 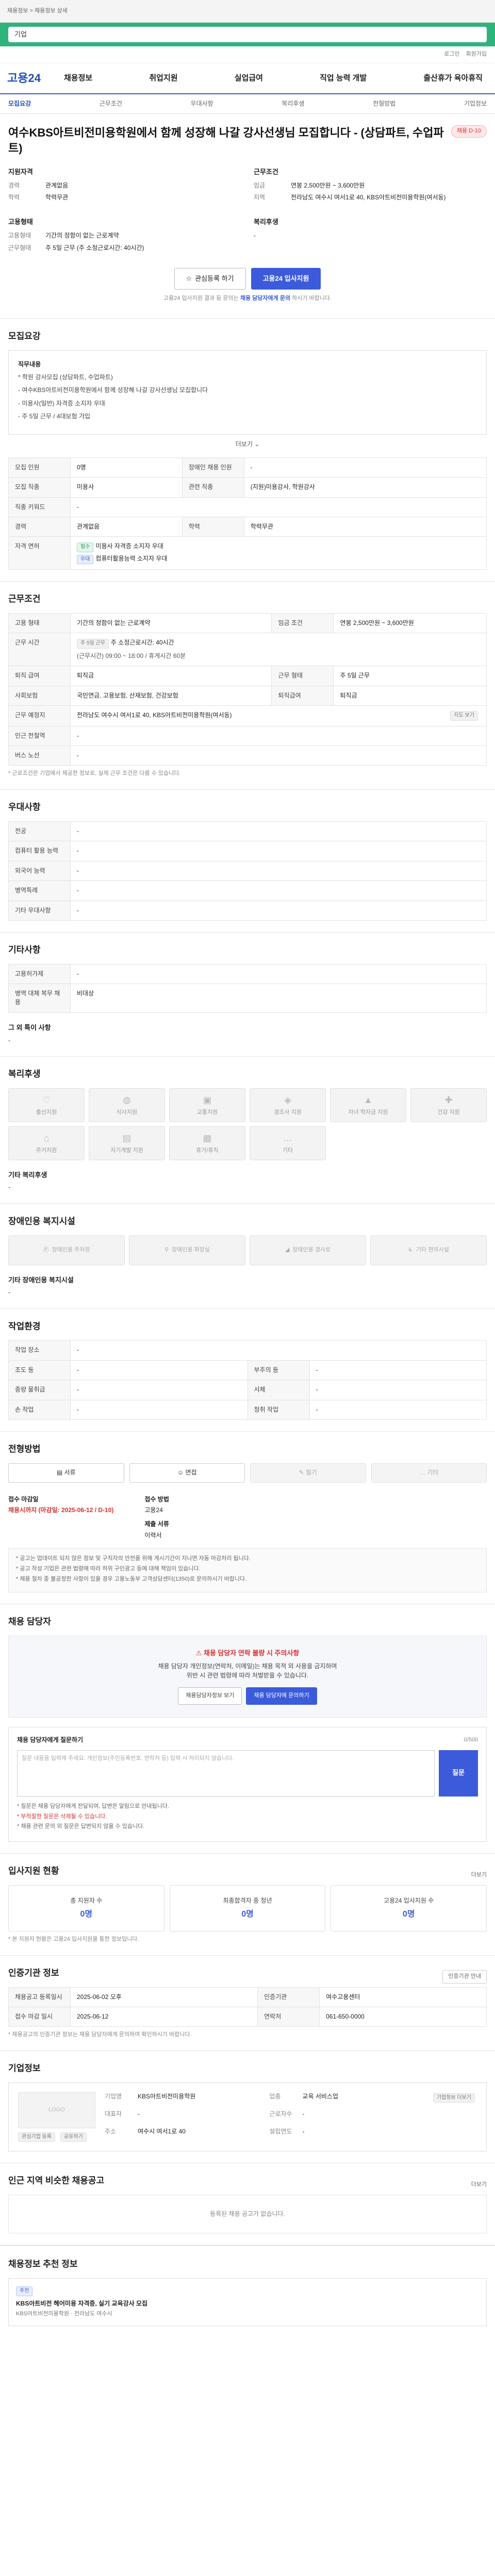 What do you see at coordinates (41, 1221) in the screenshot?
I see `section-title: 장애인용 복지시설` at bounding box center [41, 1221].